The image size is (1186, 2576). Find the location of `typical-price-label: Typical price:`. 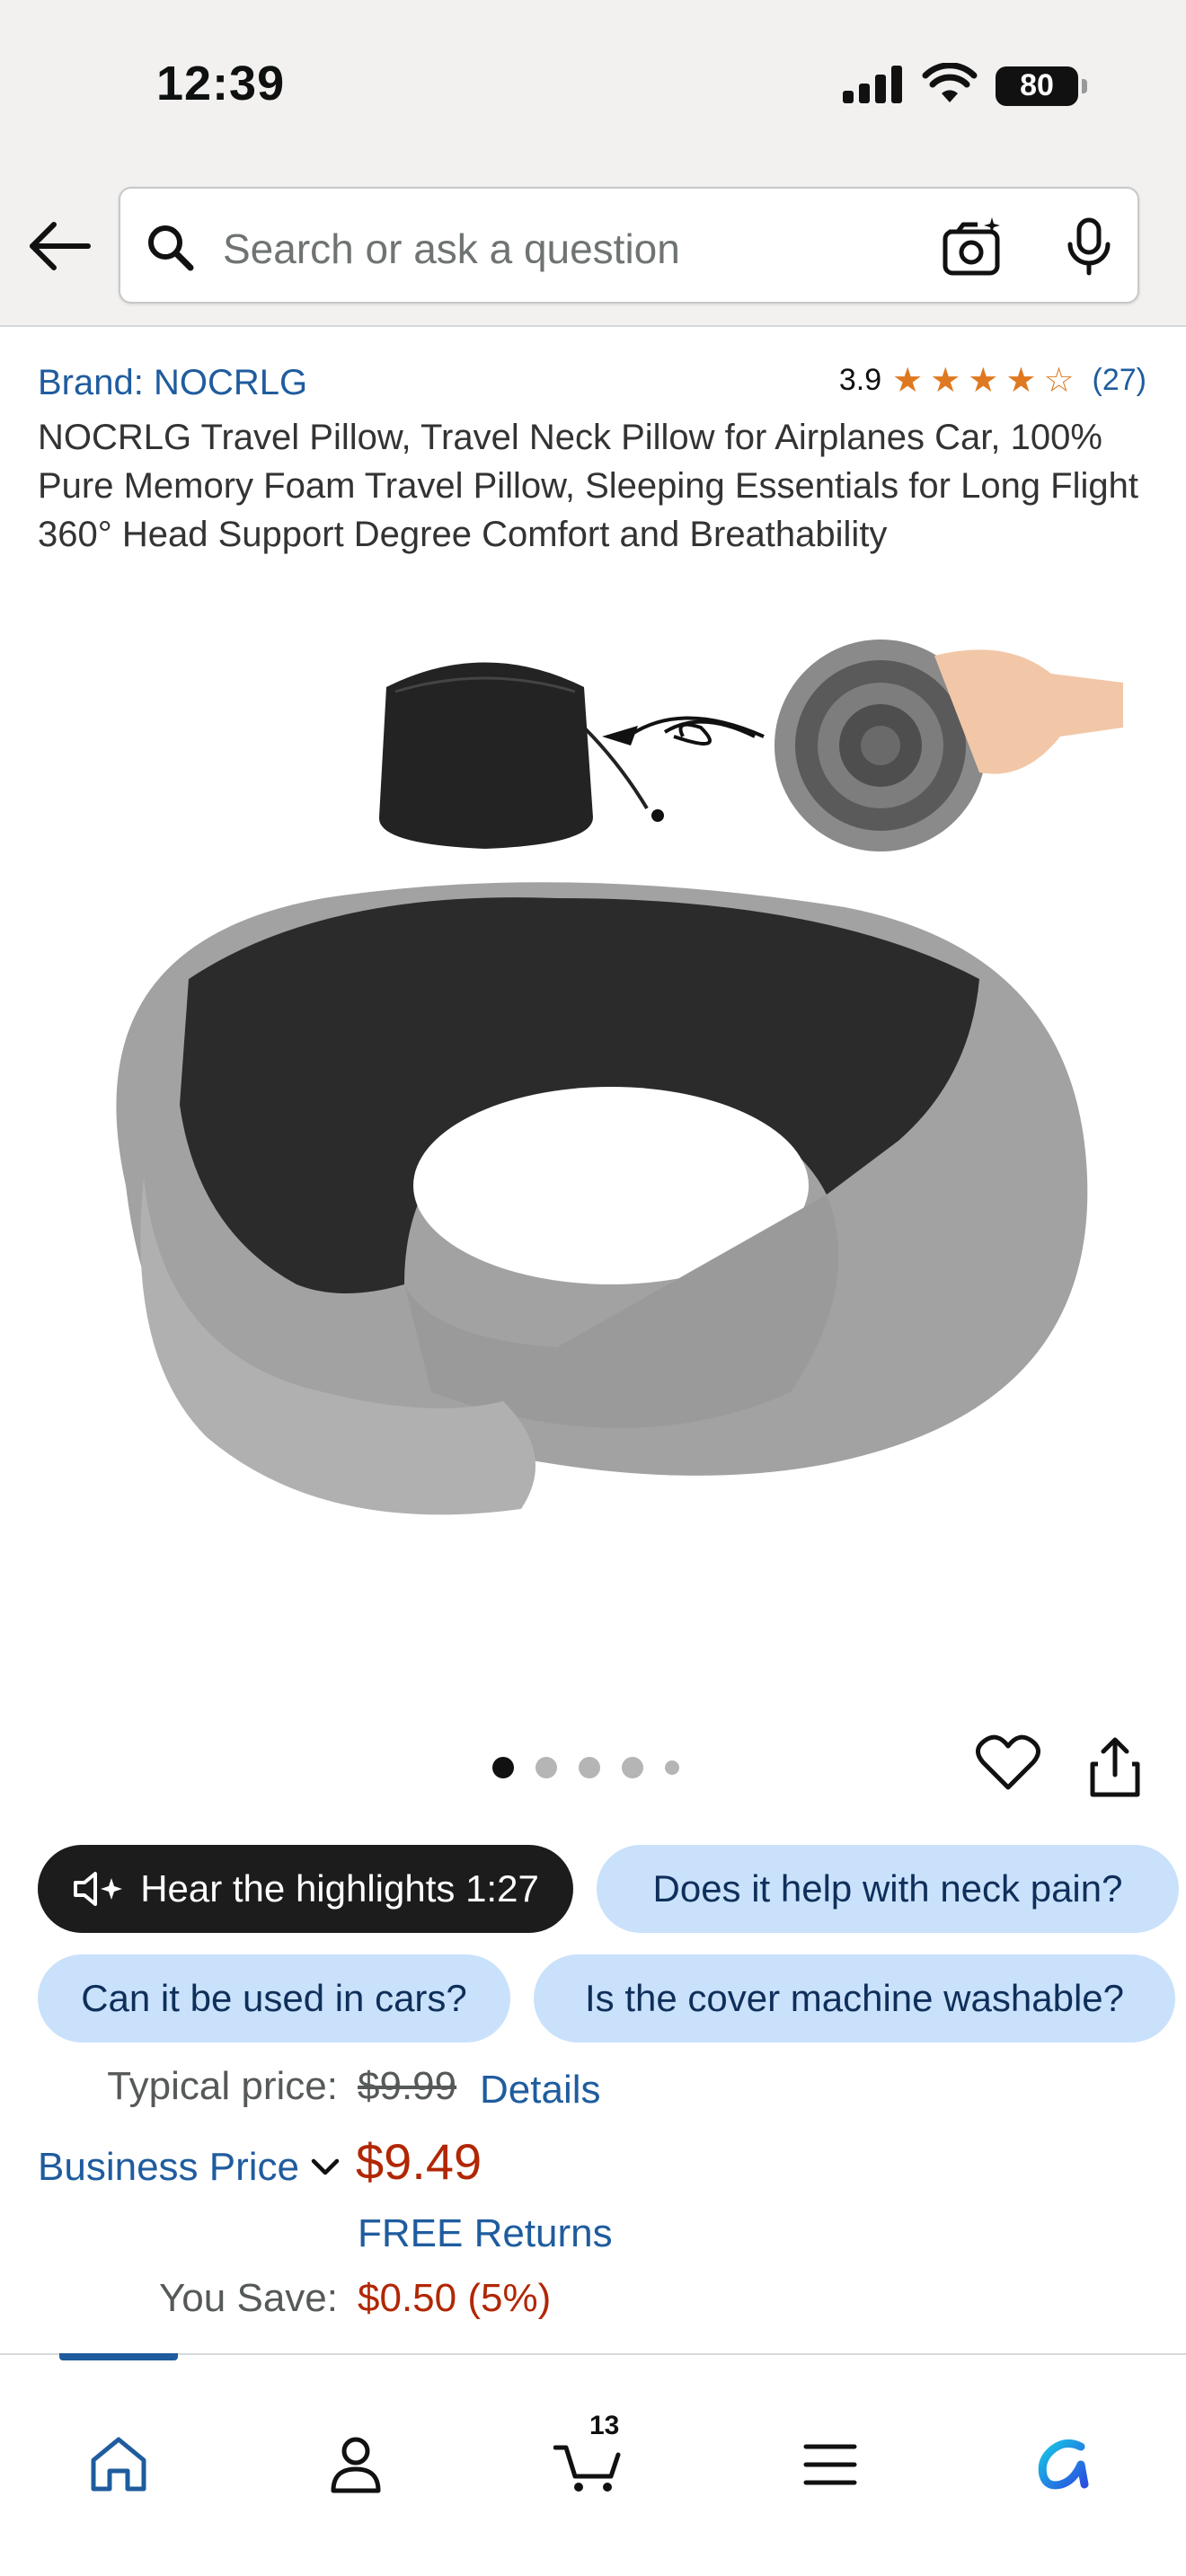

typical-price-label: Typical price: is located at coordinates (222, 2086).